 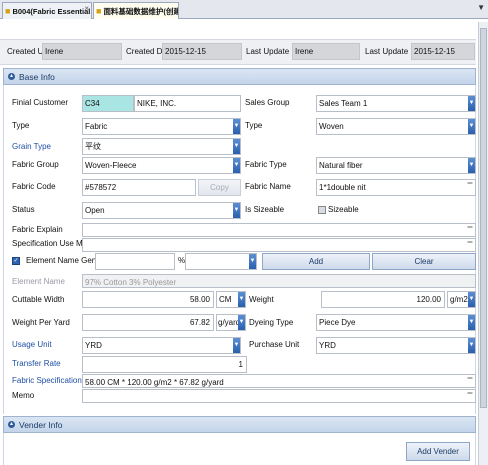 I want to click on memo-input: ═, so click(x=279, y=396).